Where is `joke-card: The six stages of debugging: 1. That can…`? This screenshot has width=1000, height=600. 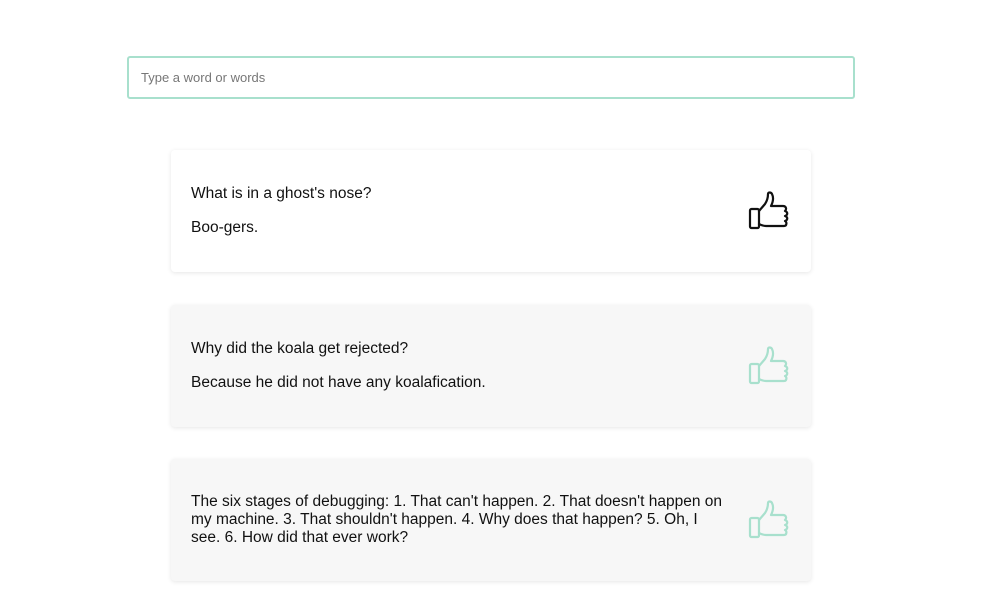
joke-card: The six stages of debugging: 1. That can… is located at coordinates (491, 520).